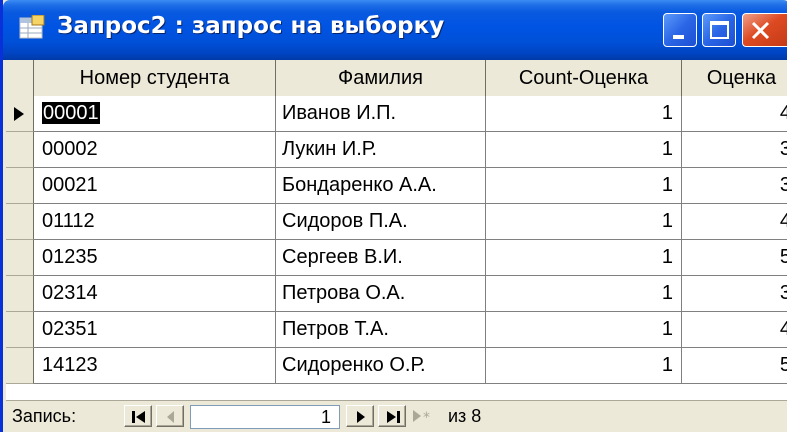 Image resolution: width=787 pixels, height=432 pixels. What do you see at coordinates (155, 258) in the screenshot?
I see `cell-student-id: 01235` at bounding box center [155, 258].